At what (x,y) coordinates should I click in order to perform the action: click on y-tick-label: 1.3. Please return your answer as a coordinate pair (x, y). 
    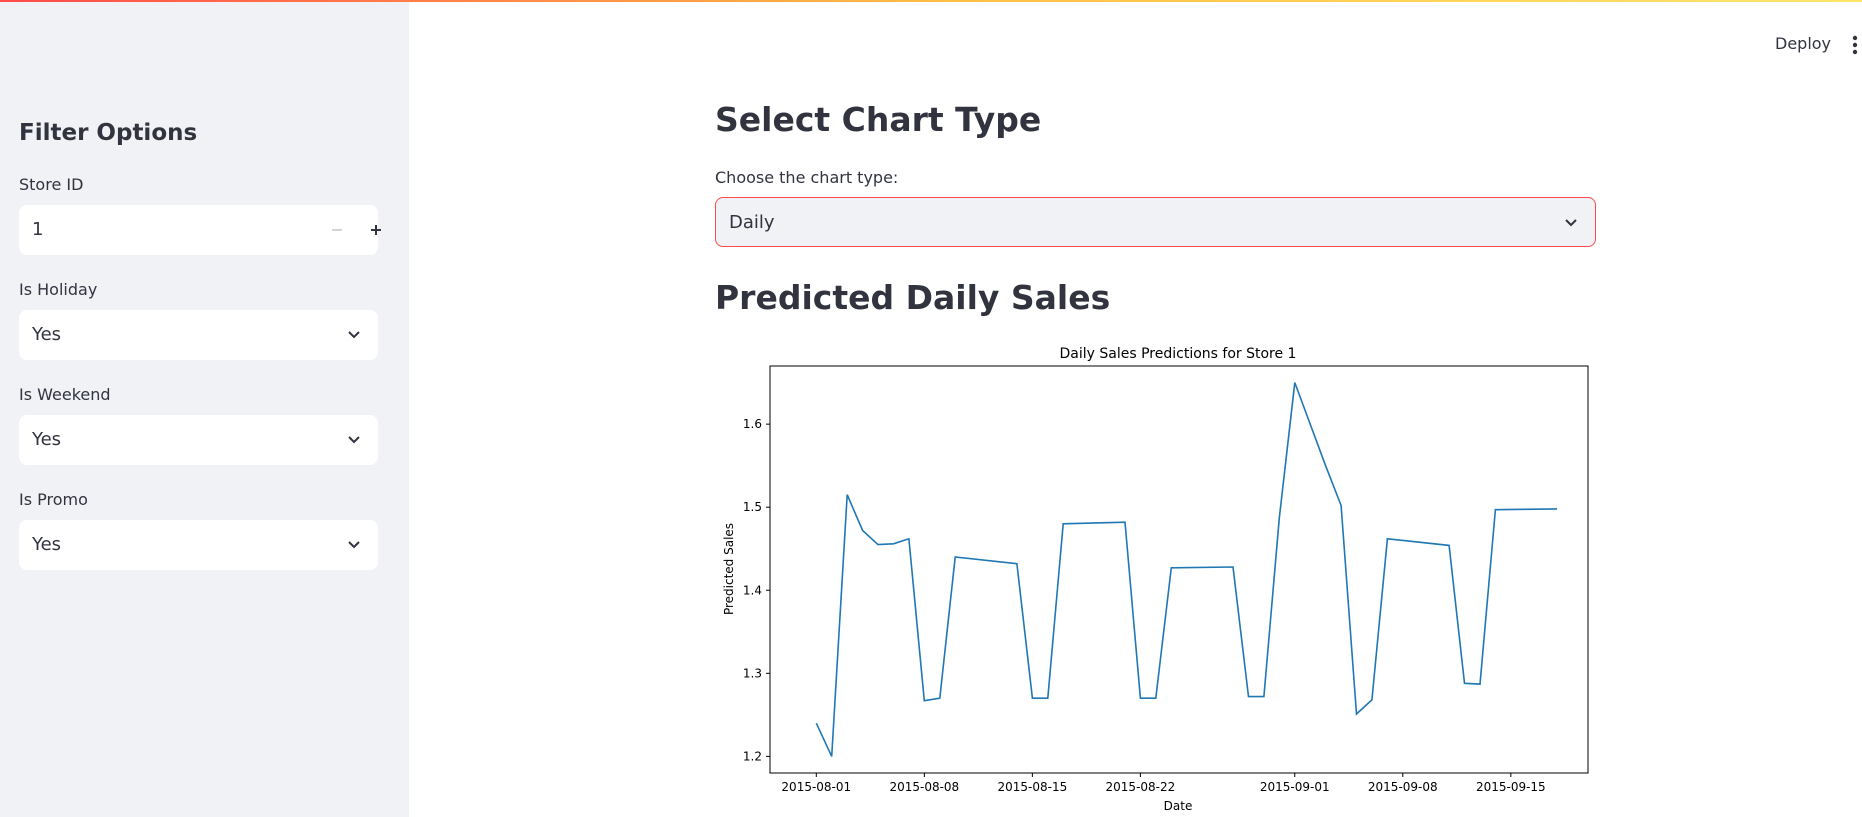
    Looking at the image, I should click on (752, 673).